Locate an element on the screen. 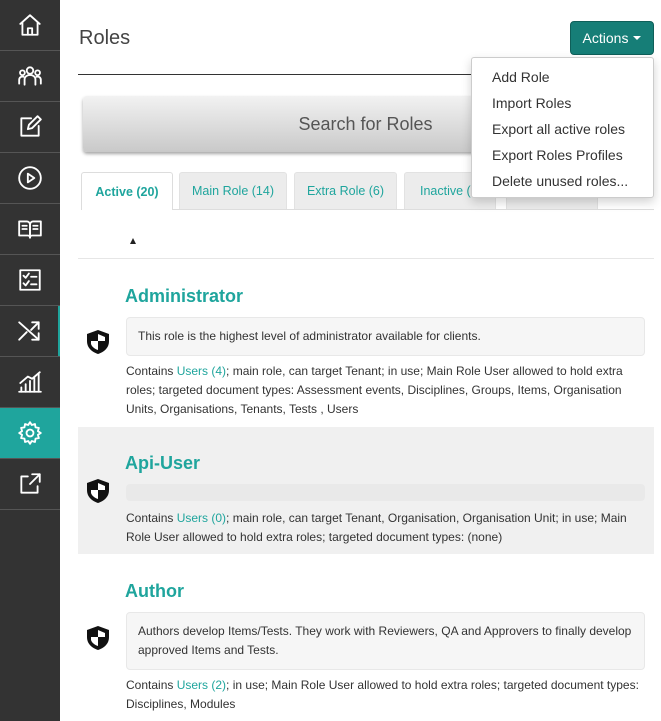 The height and width of the screenshot is (721, 661). nav-reports is located at coordinates (30, 382).